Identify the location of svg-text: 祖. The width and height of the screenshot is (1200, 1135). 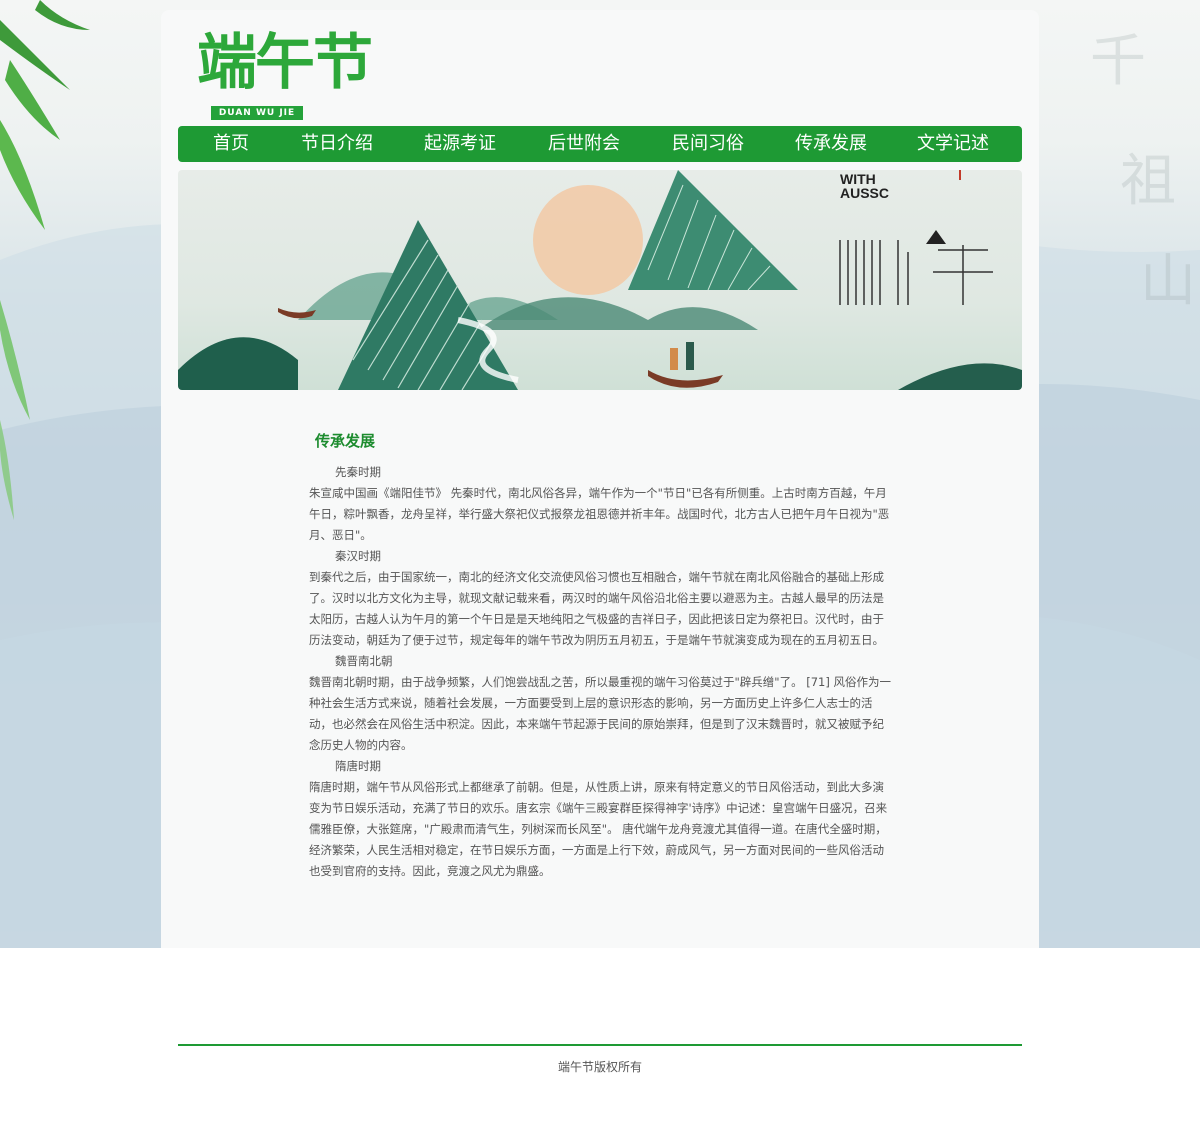
(1148, 181).